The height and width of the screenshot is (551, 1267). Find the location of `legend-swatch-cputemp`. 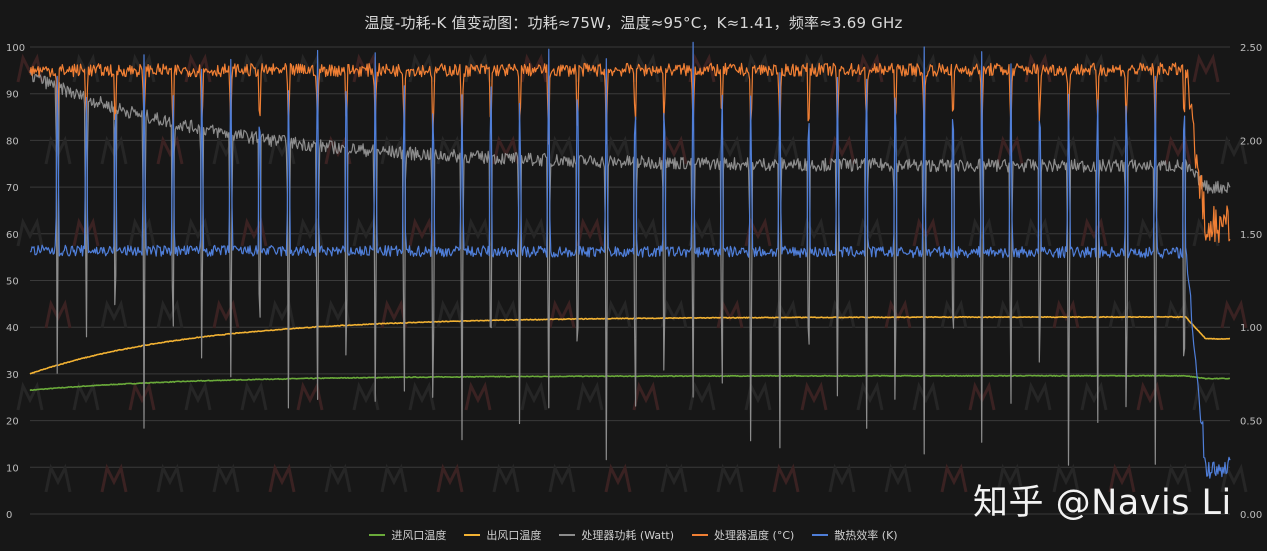

legend-swatch-cputemp is located at coordinates (700, 535).